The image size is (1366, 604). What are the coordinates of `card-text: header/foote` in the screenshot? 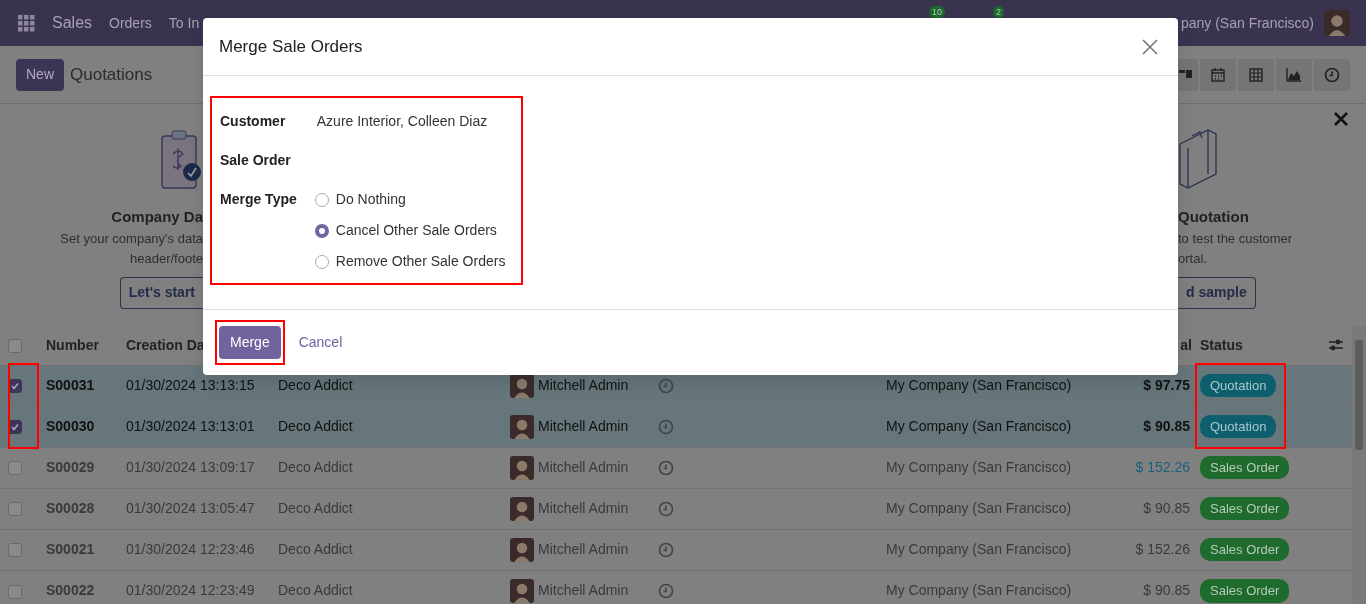 It's located at (166, 258).